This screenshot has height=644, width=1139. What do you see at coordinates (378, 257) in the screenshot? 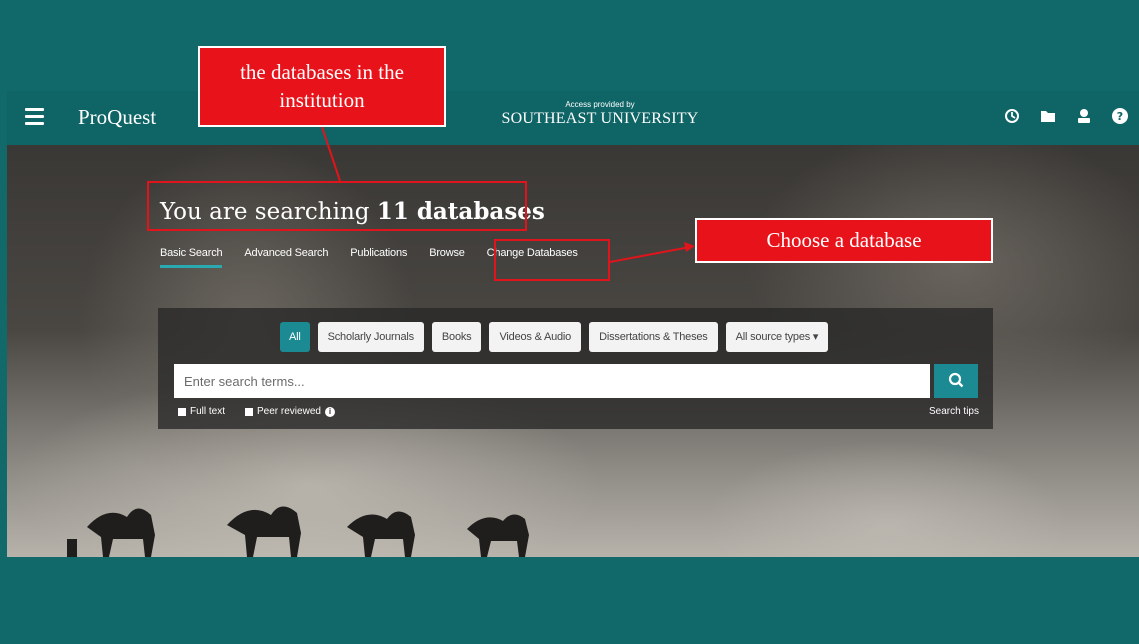
I see `tab-publications: Publications` at bounding box center [378, 257].